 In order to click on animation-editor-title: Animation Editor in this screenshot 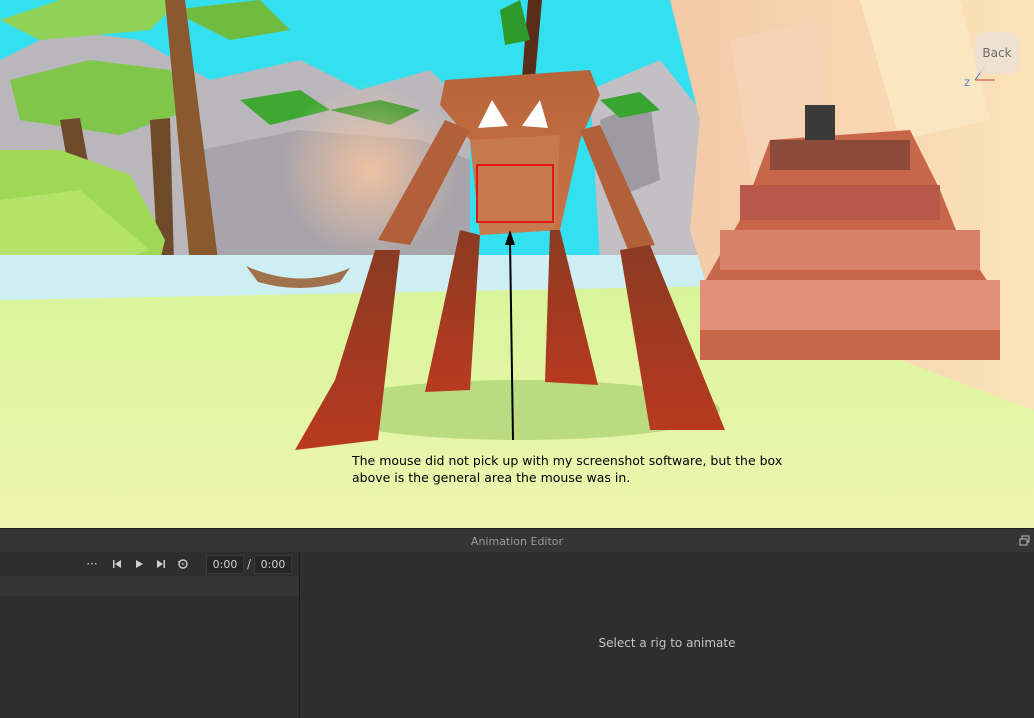, I will do `click(517, 540)`.